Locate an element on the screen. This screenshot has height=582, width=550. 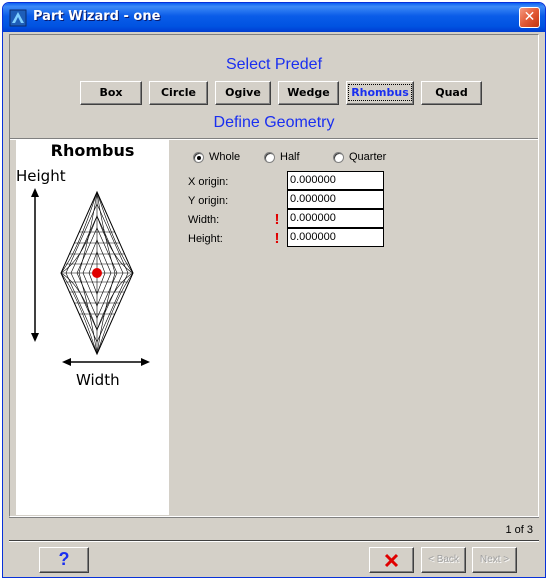
help-button: ? is located at coordinates (64, 560).